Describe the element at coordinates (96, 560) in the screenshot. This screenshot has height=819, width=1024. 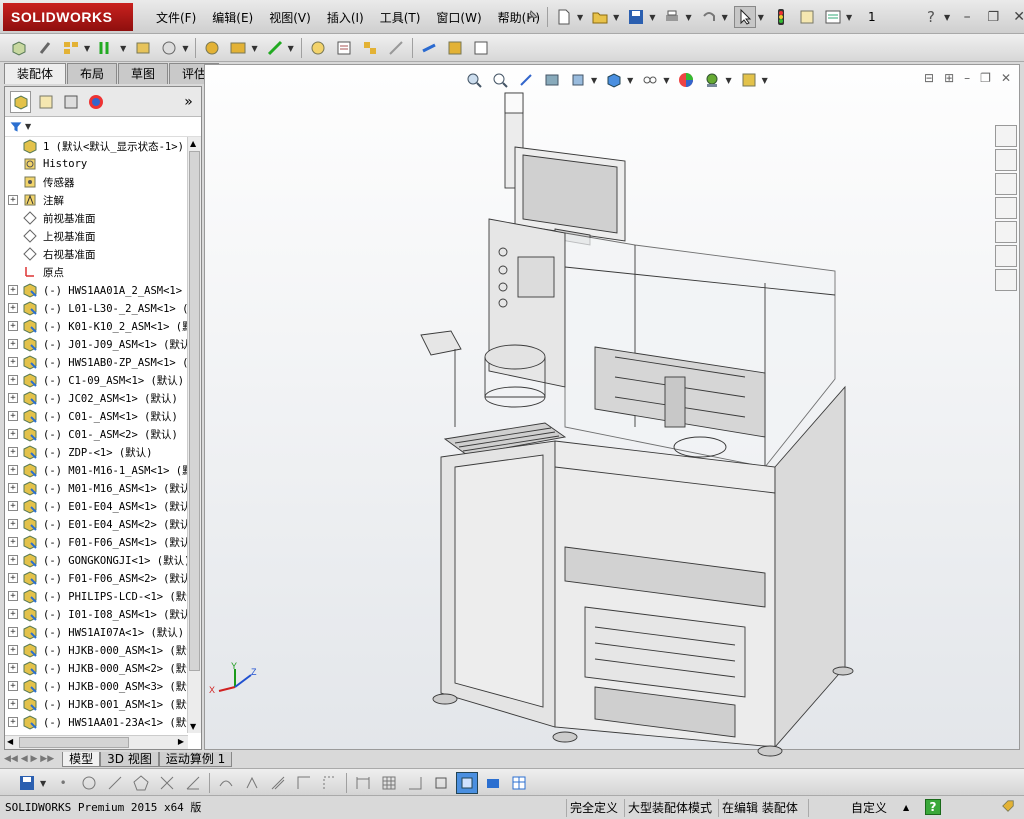
I see `tree-component-item: + (-) GONGKONGJI<1> (默认)` at that location.